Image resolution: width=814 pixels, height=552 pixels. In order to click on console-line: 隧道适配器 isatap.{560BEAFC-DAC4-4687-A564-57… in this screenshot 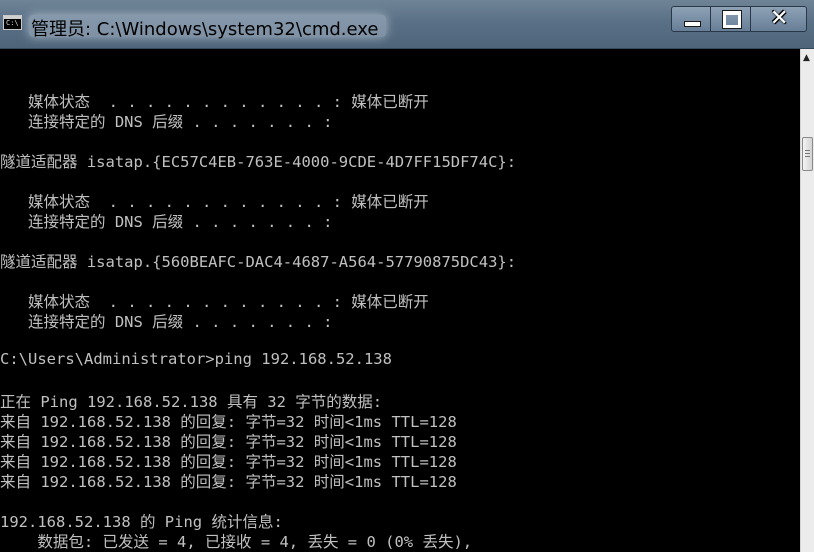, I will do `click(258, 262)`.